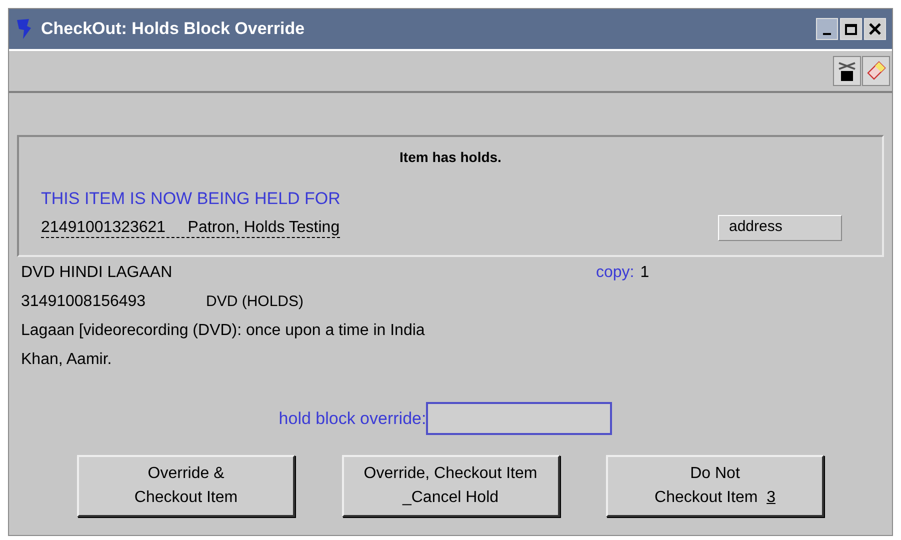 The image size is (901, 540). Describe the element at coordinates (352, 419) in the screenshot. I see `field-label: hold block override:` at that location.